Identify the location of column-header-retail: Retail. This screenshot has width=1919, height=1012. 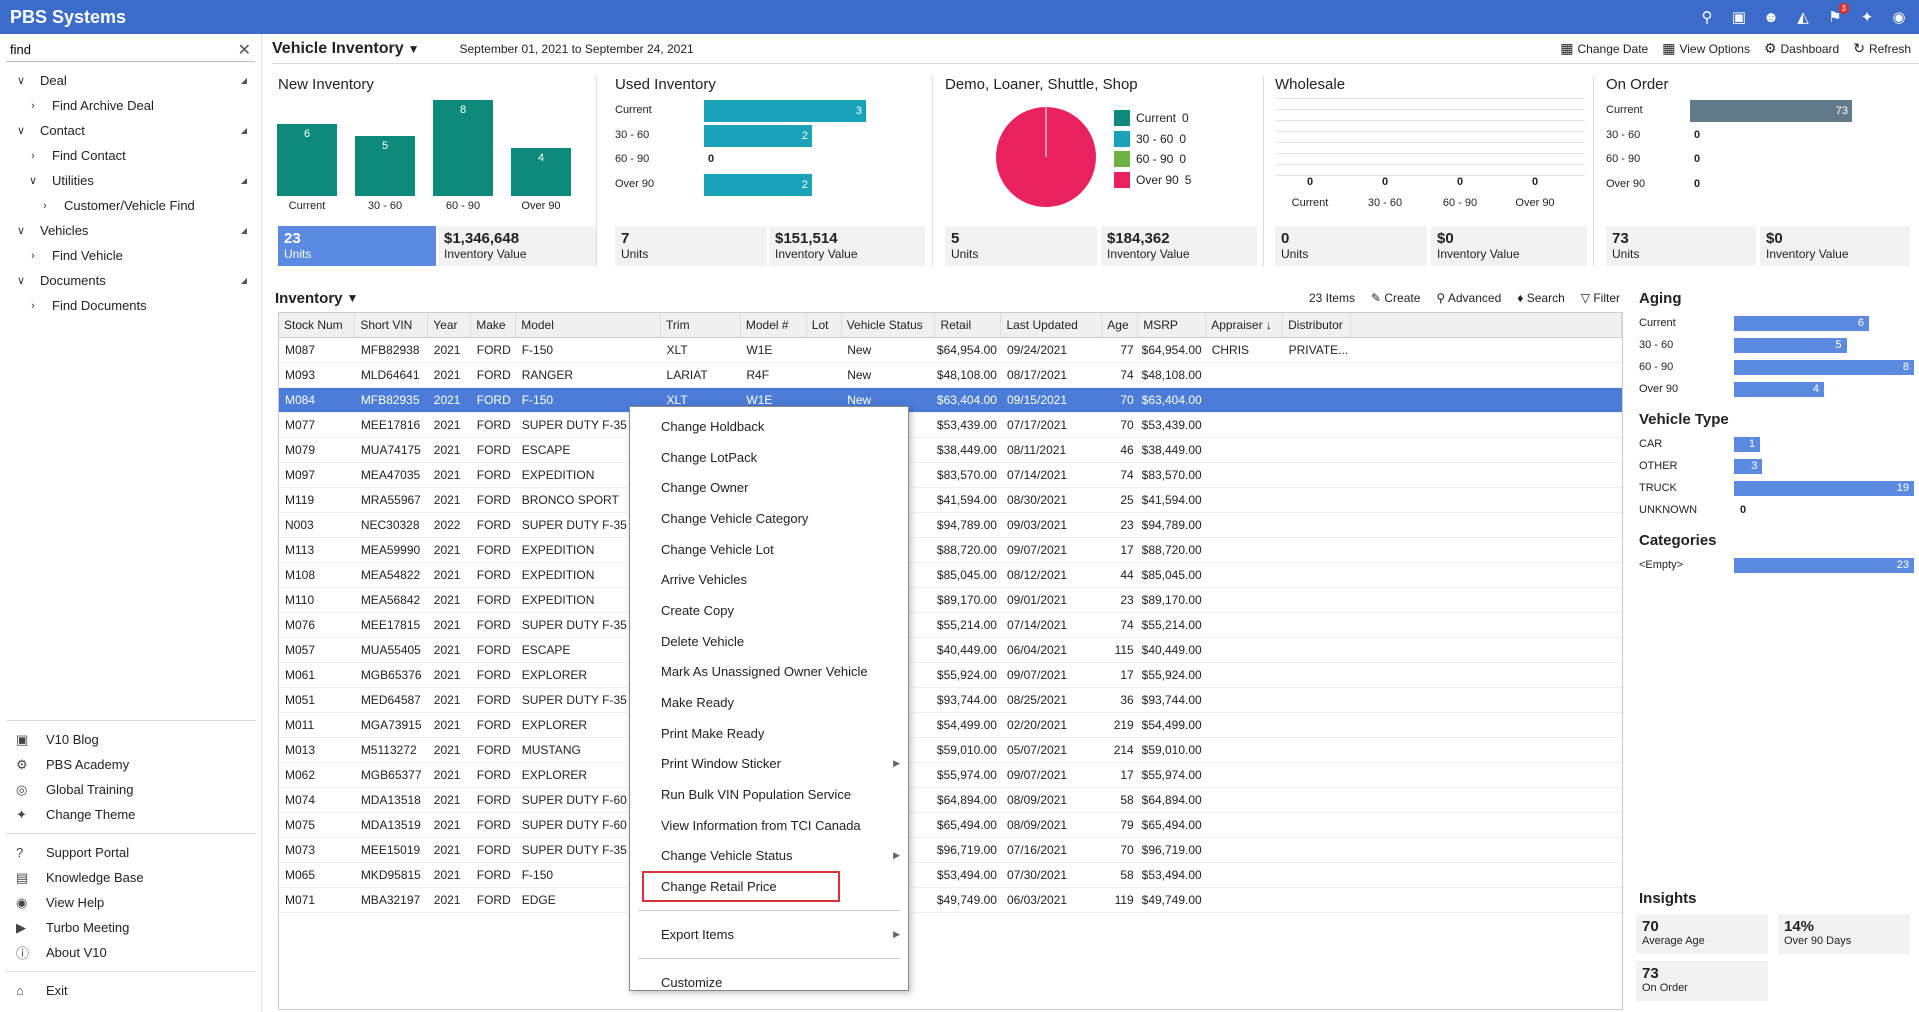
(968, 325).